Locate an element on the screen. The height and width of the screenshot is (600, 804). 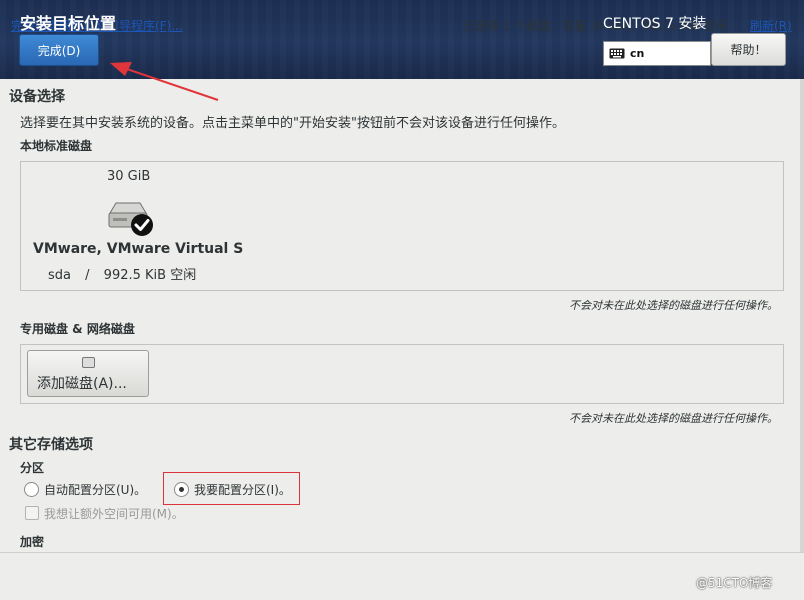
auto-partition-radio is located at coordinates (31, 489).